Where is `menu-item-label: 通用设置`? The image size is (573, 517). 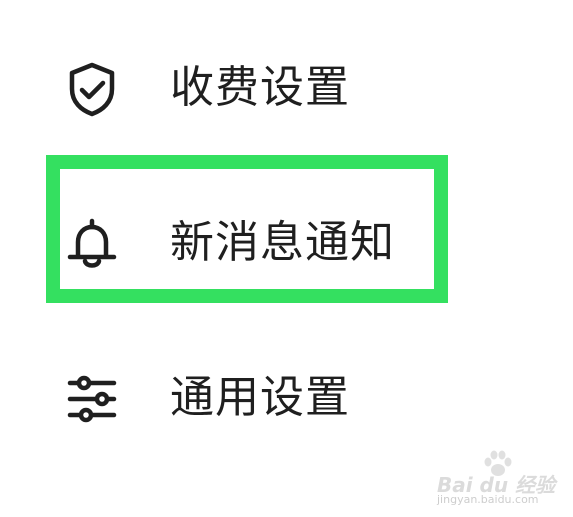 menu-item-label: 通用设置 is located at coordinates (260, 397).